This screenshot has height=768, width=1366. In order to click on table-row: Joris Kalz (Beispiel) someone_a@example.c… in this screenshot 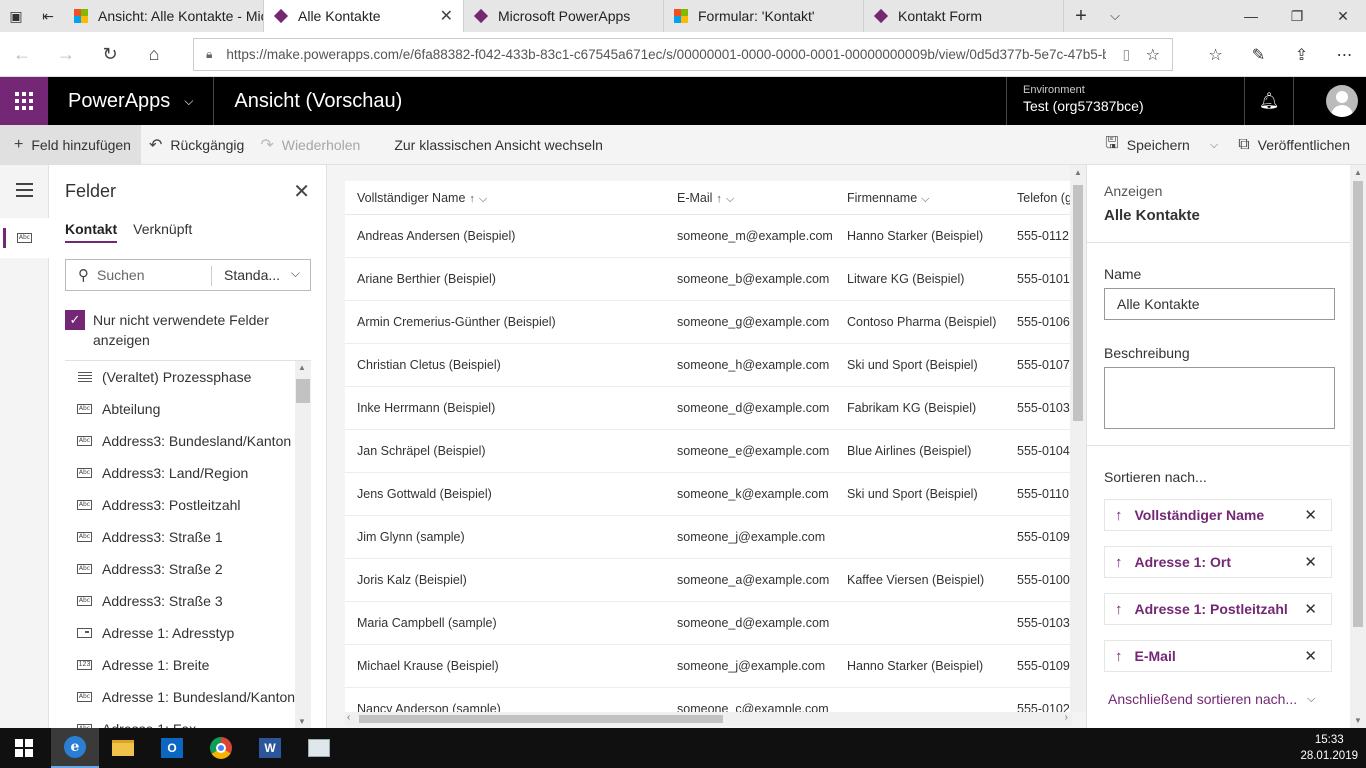, I will do `click(708, 580)`.